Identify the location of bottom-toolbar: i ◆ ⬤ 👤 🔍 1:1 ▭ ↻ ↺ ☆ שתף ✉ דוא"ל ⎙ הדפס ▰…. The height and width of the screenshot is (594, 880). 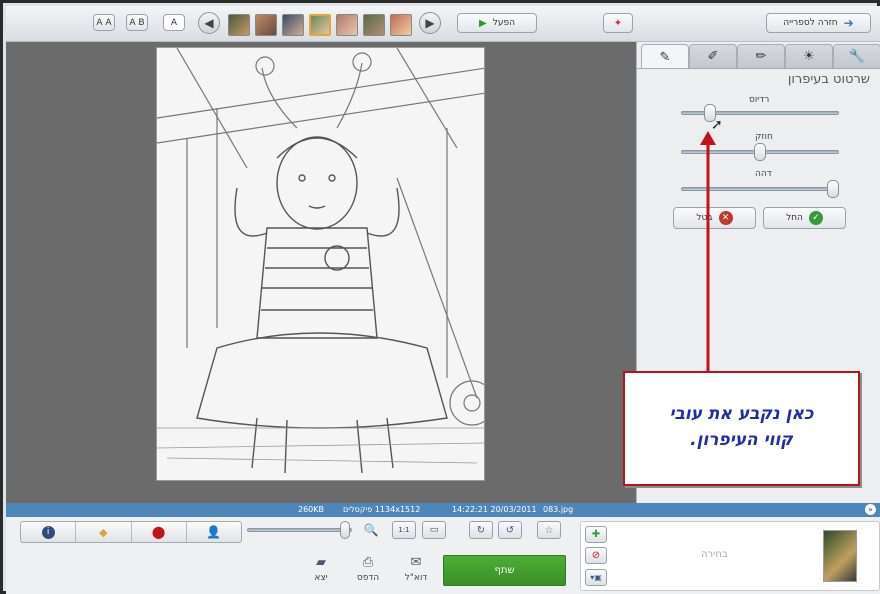
(443, 555).